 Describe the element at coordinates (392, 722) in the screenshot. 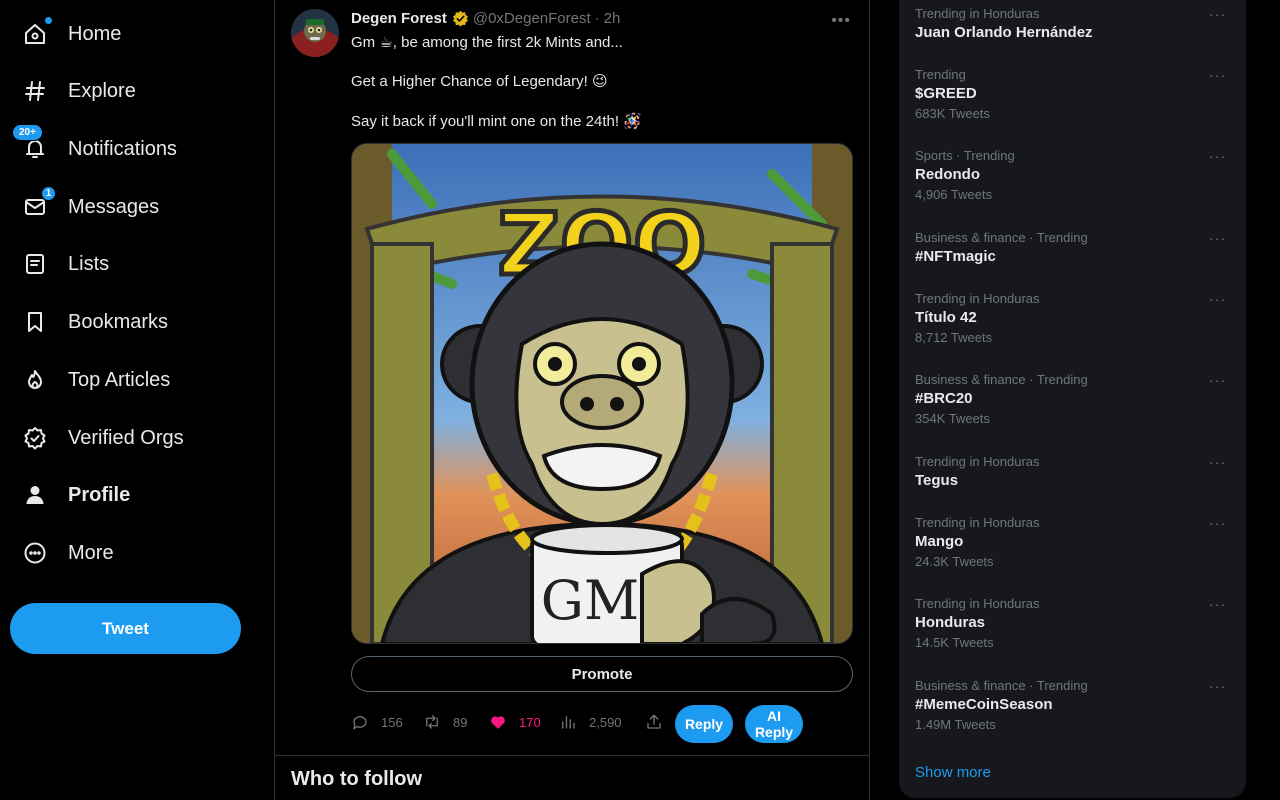

I see `reply-count: 156` at that location.